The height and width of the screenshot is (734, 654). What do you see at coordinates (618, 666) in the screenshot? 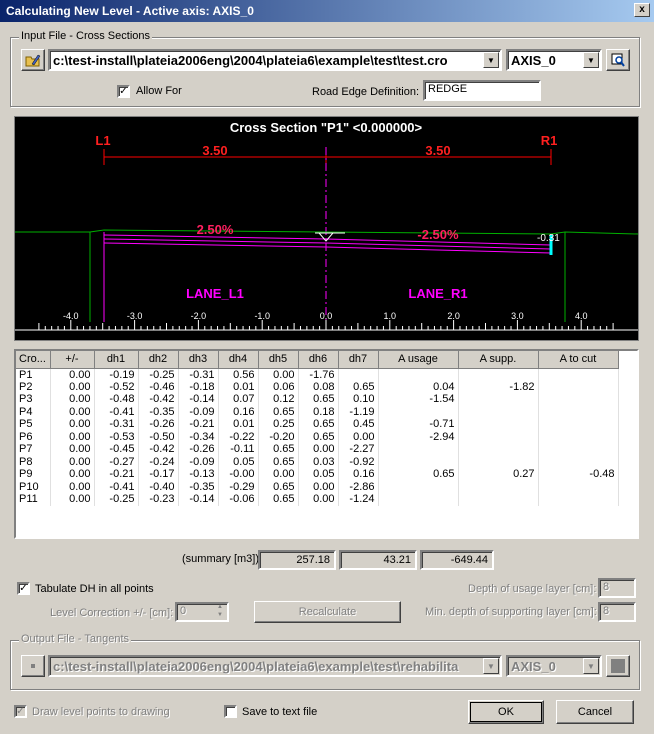
I see `output-color-button` at bounding box center [618, 666].